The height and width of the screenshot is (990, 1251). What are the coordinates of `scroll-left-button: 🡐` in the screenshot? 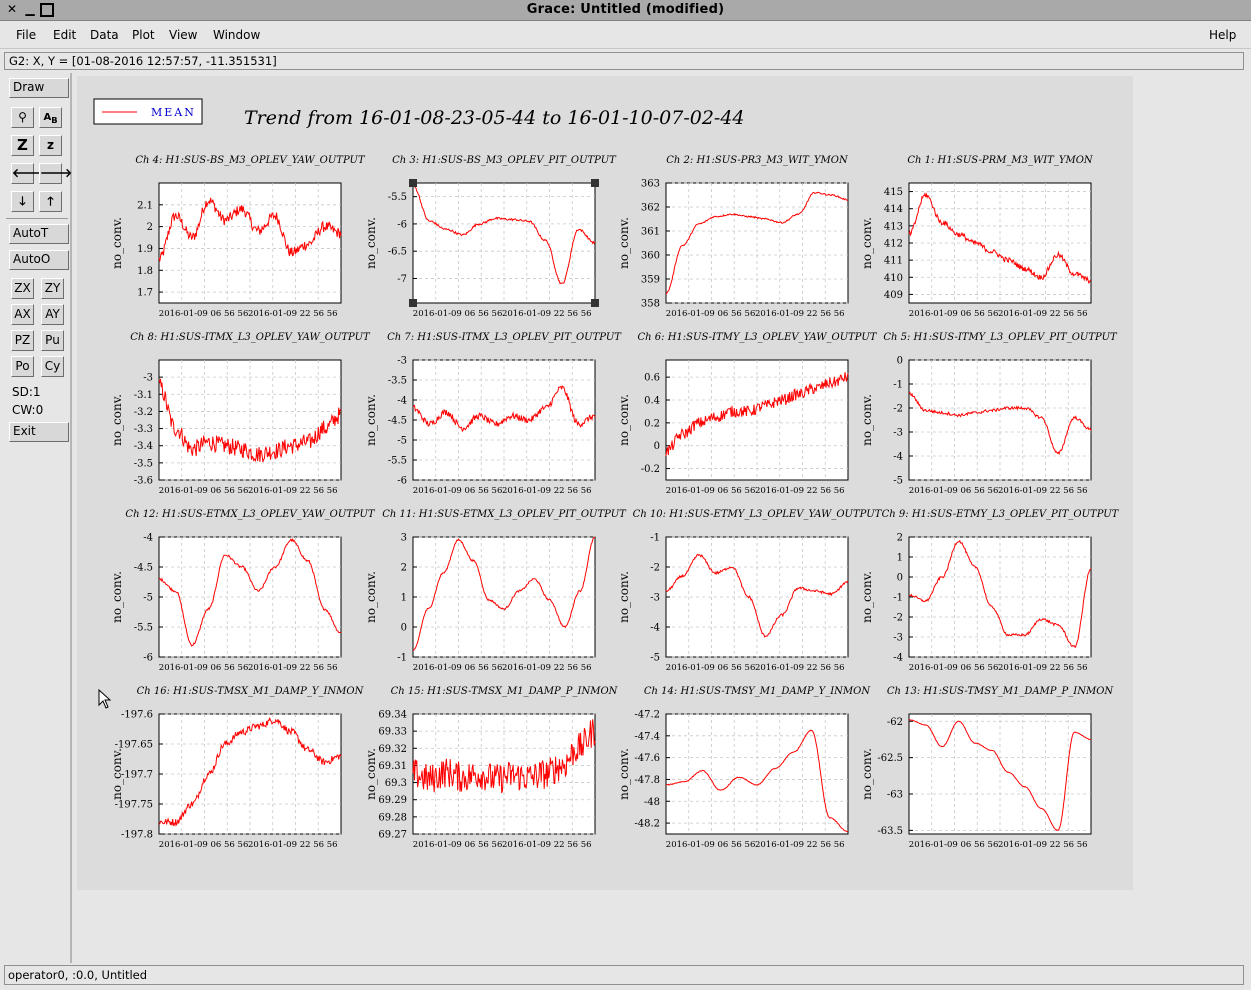 It's located at (27, 173).